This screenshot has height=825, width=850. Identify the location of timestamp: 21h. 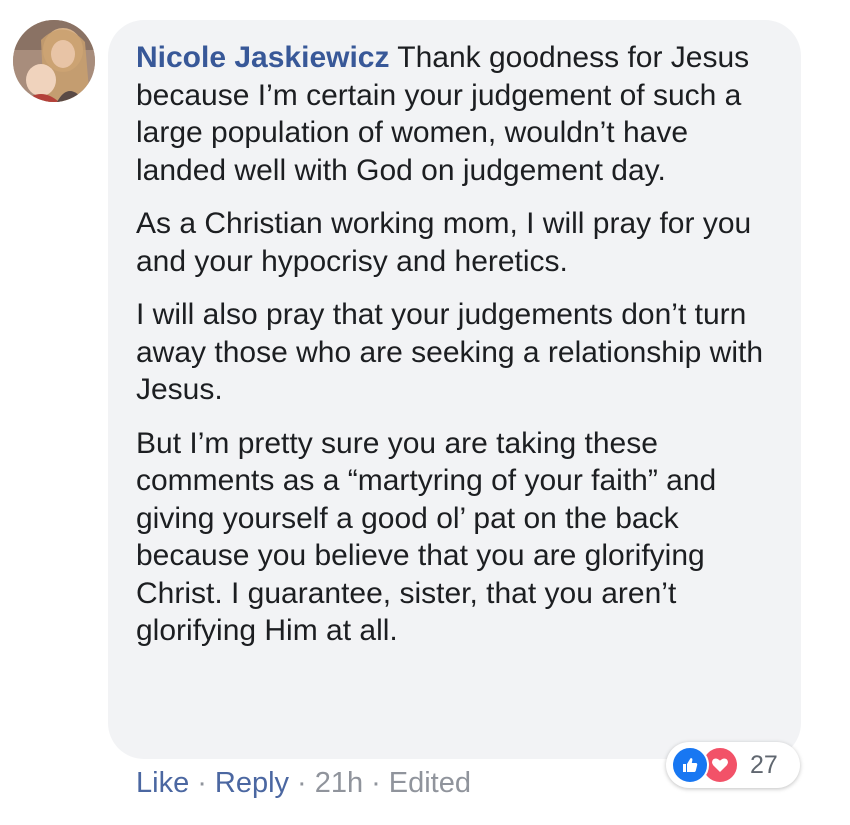
(339, 783).